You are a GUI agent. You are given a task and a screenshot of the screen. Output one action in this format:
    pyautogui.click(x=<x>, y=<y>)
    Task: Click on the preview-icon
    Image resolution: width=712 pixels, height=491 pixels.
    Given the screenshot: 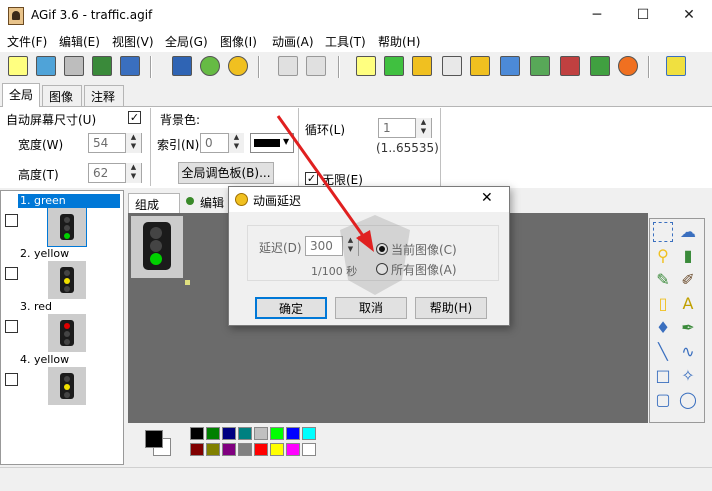 What is the action you would take?
    pyautogui.click(x=238, y=66)
    